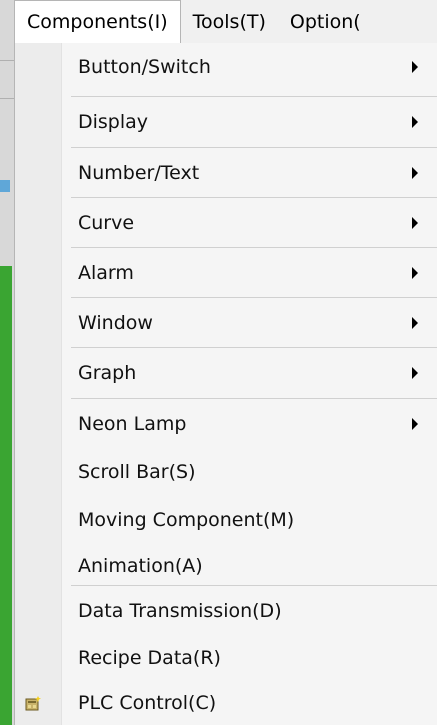  I want to click on menu-option-label: Option(, so click(325, 21).